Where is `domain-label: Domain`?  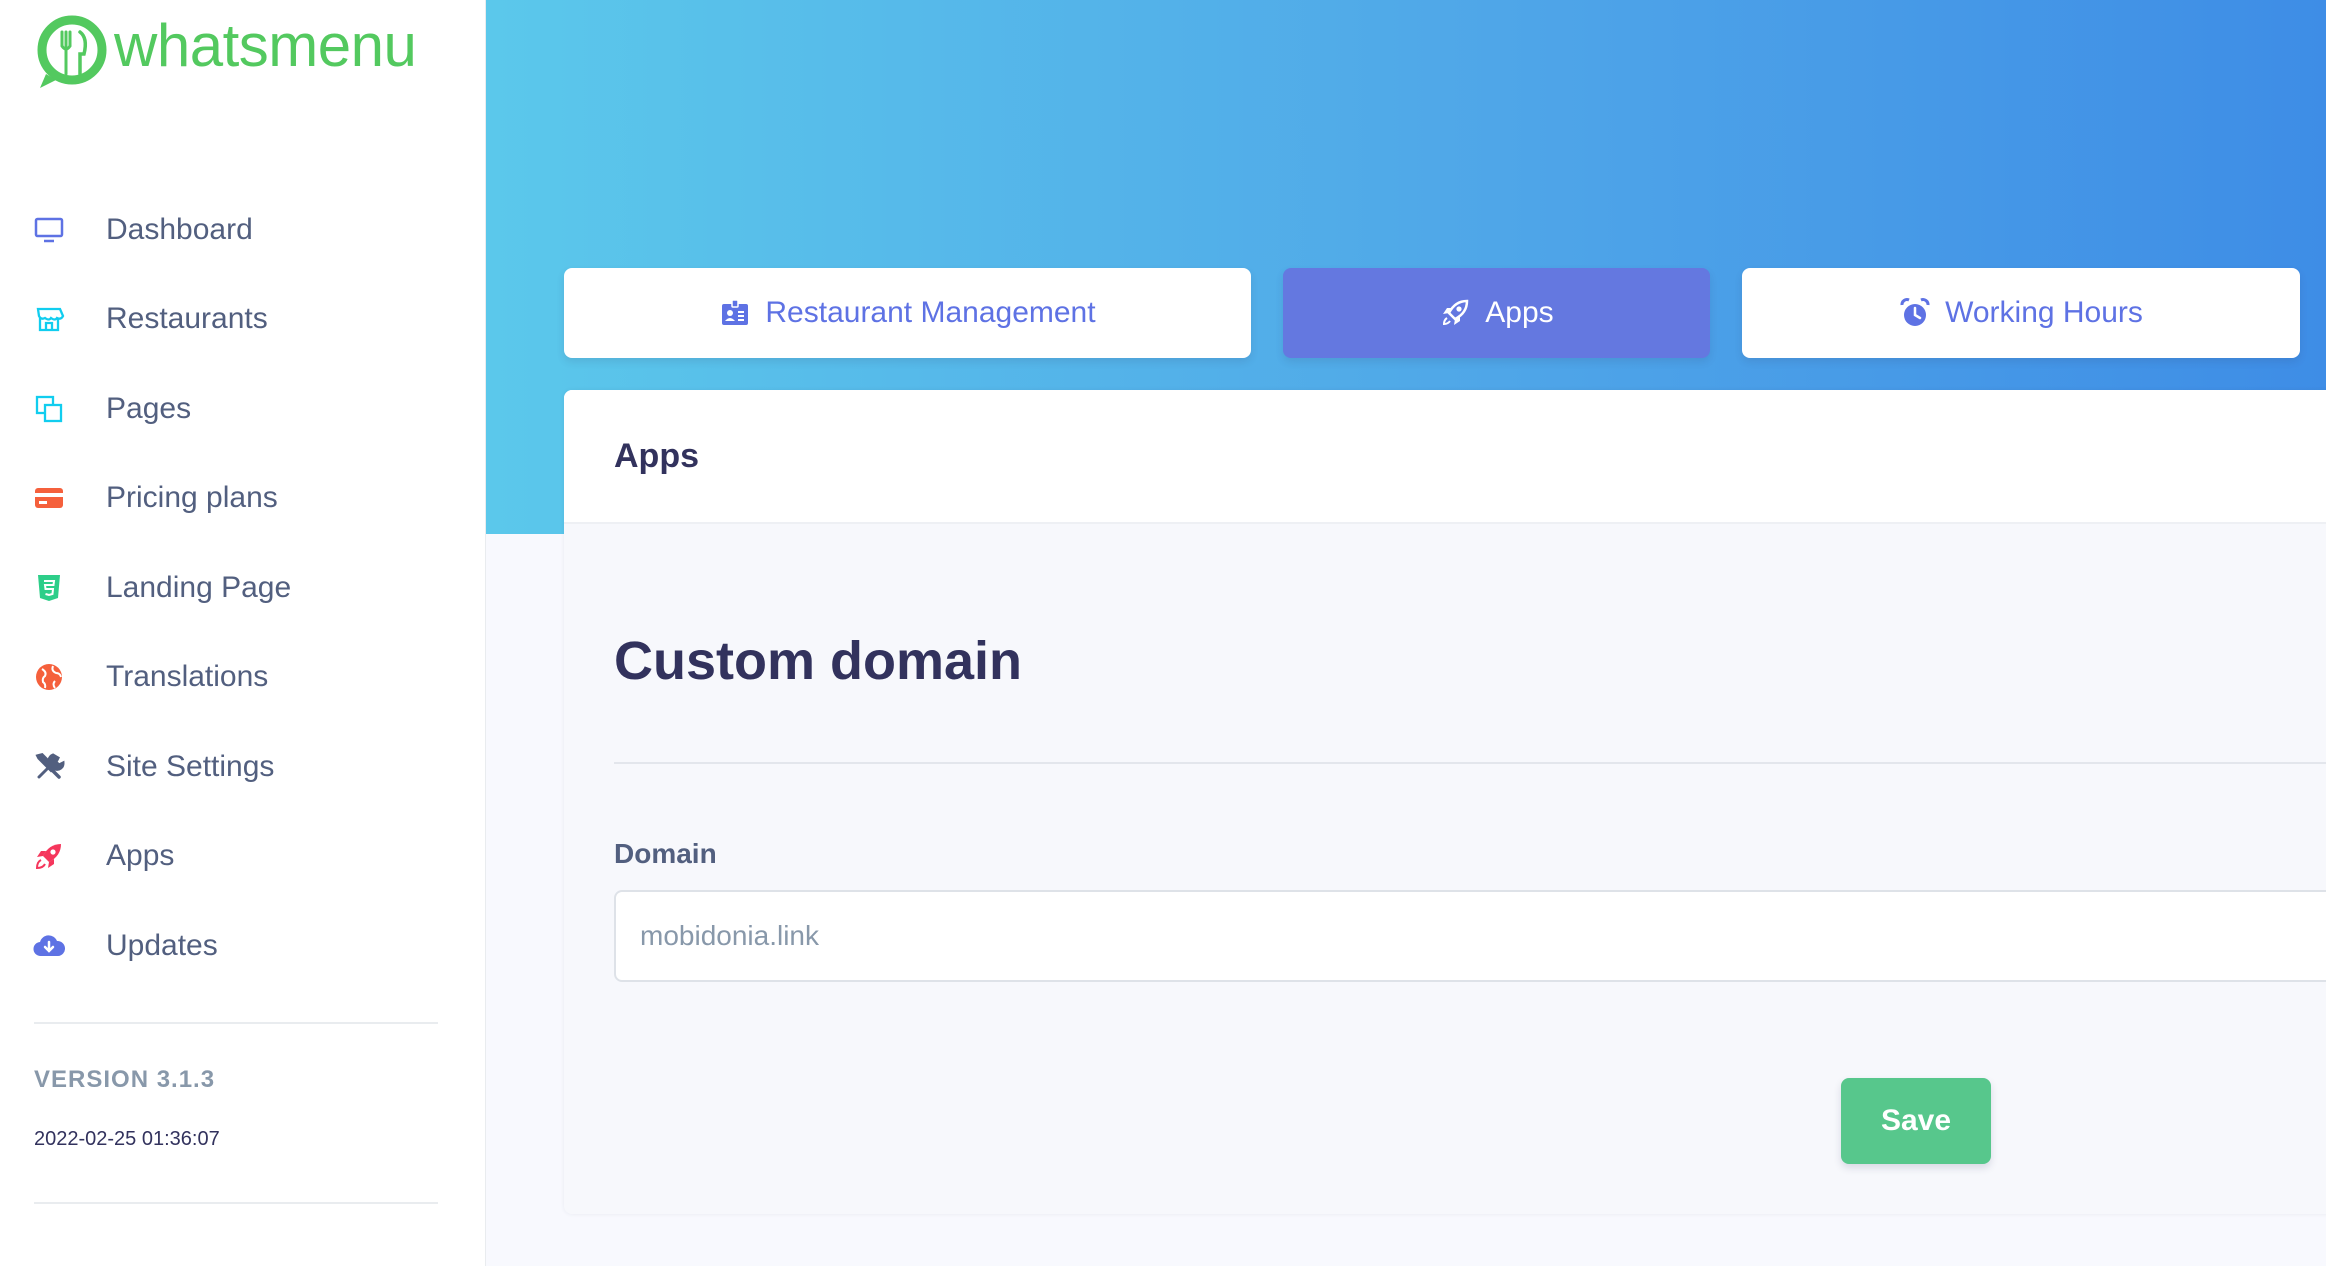
domain-label: Domain is located at coordinates (665, 853).